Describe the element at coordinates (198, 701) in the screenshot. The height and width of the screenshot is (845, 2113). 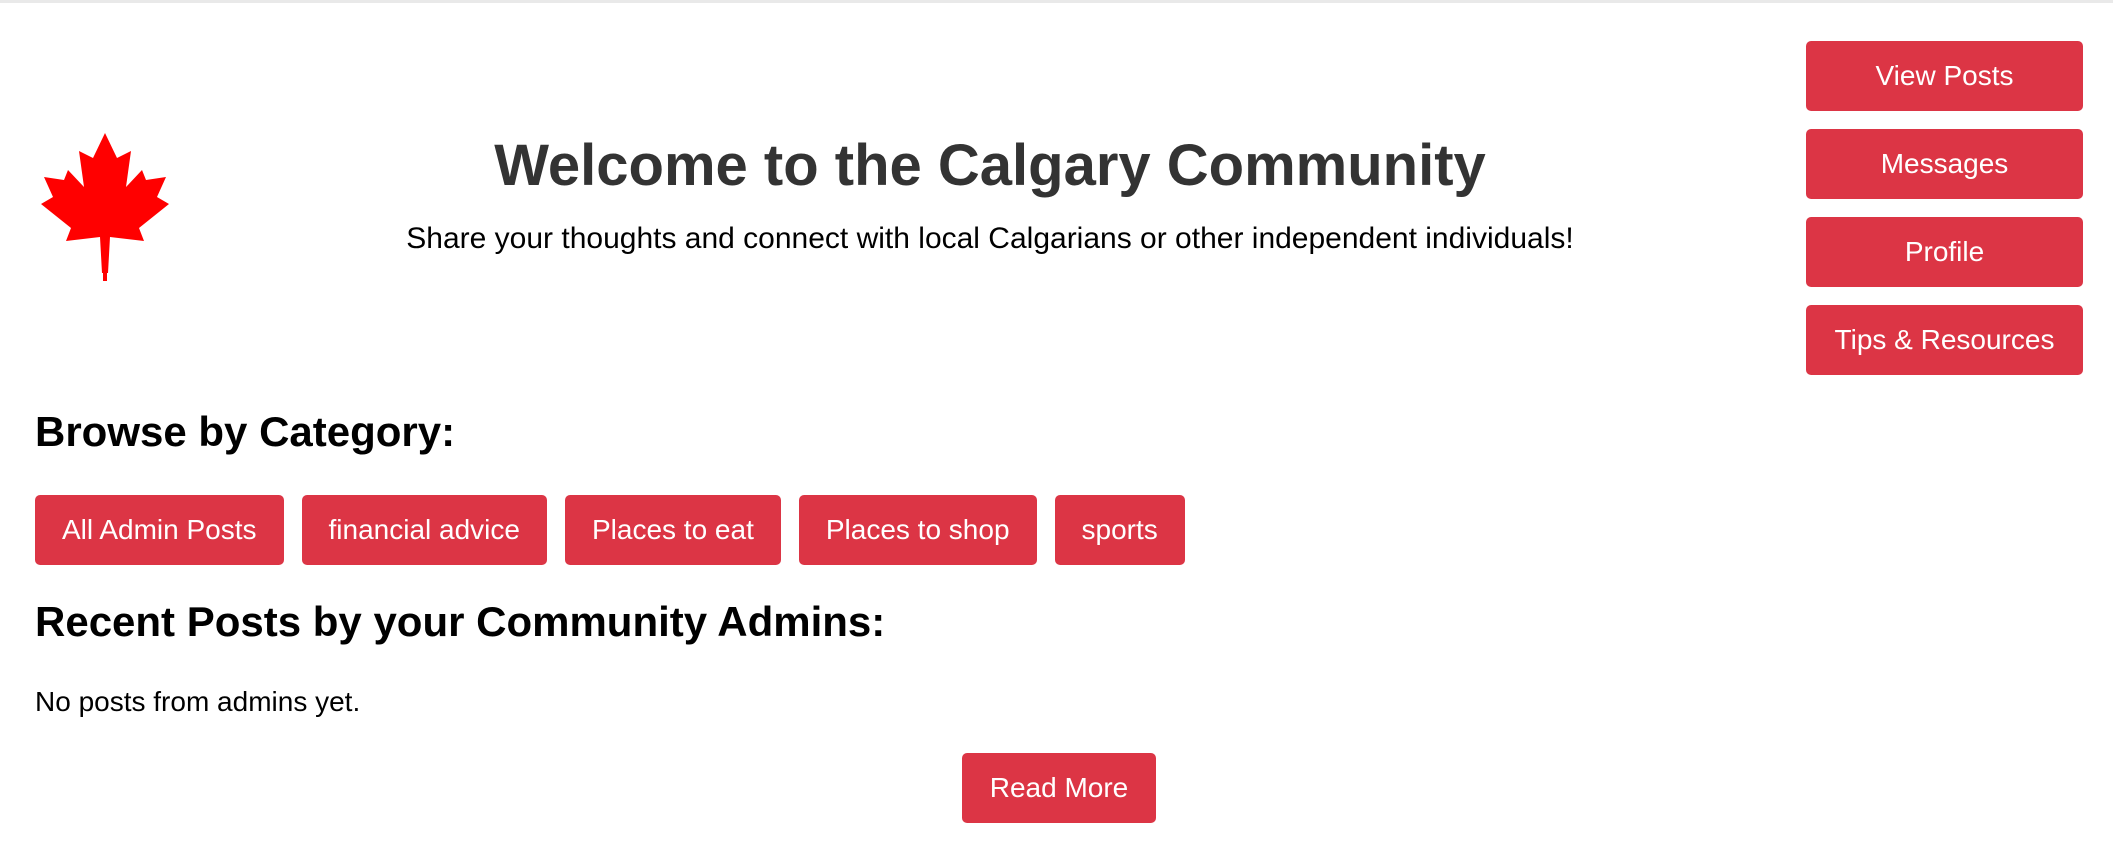
I see `empty-posts-message: No posts from admins yet.` at that location.